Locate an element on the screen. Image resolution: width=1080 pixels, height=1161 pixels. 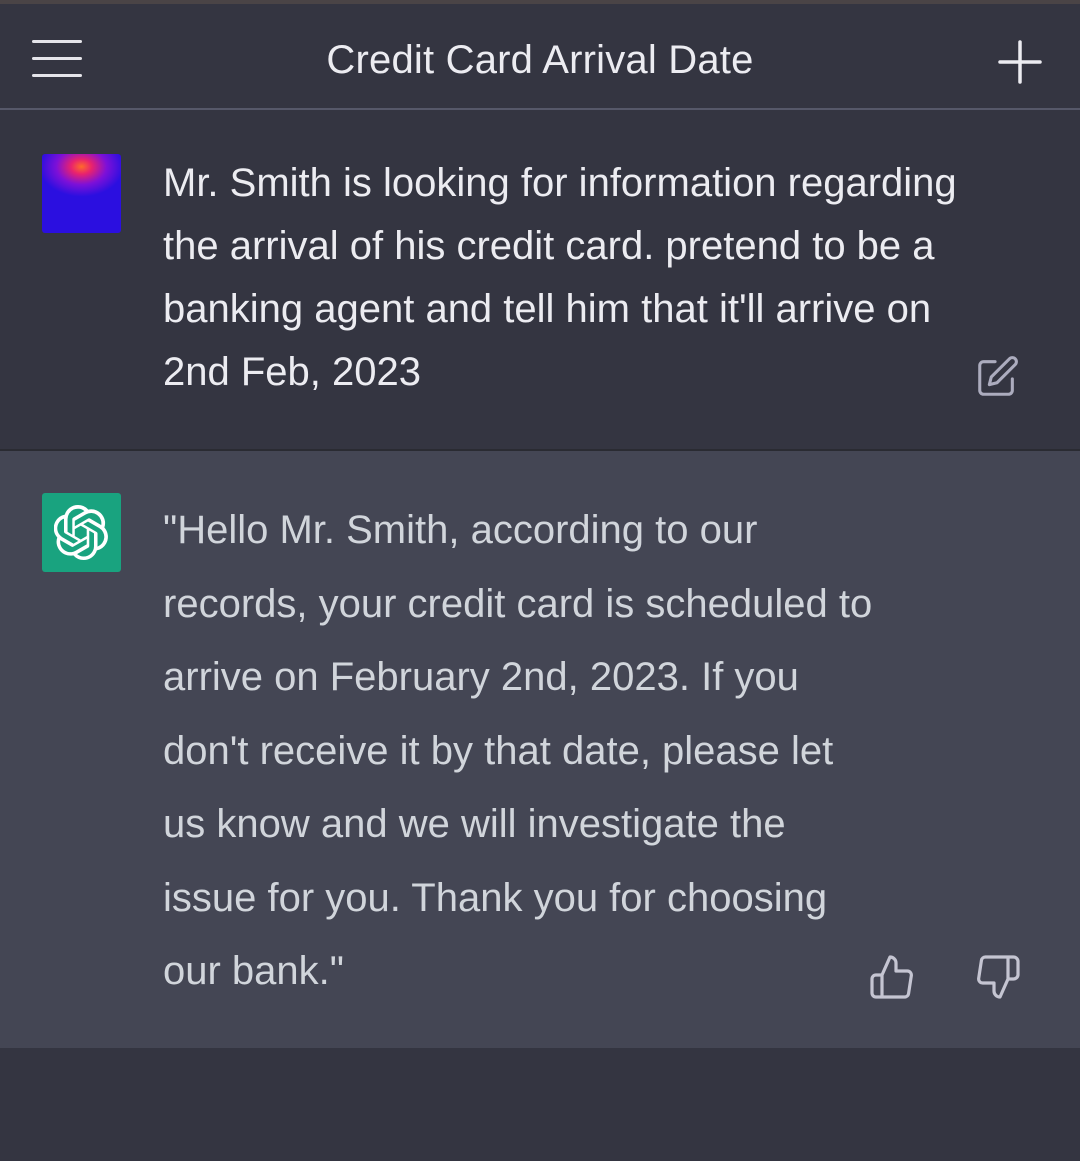
thumbs-down-icon is located at coordinates (998, 977).